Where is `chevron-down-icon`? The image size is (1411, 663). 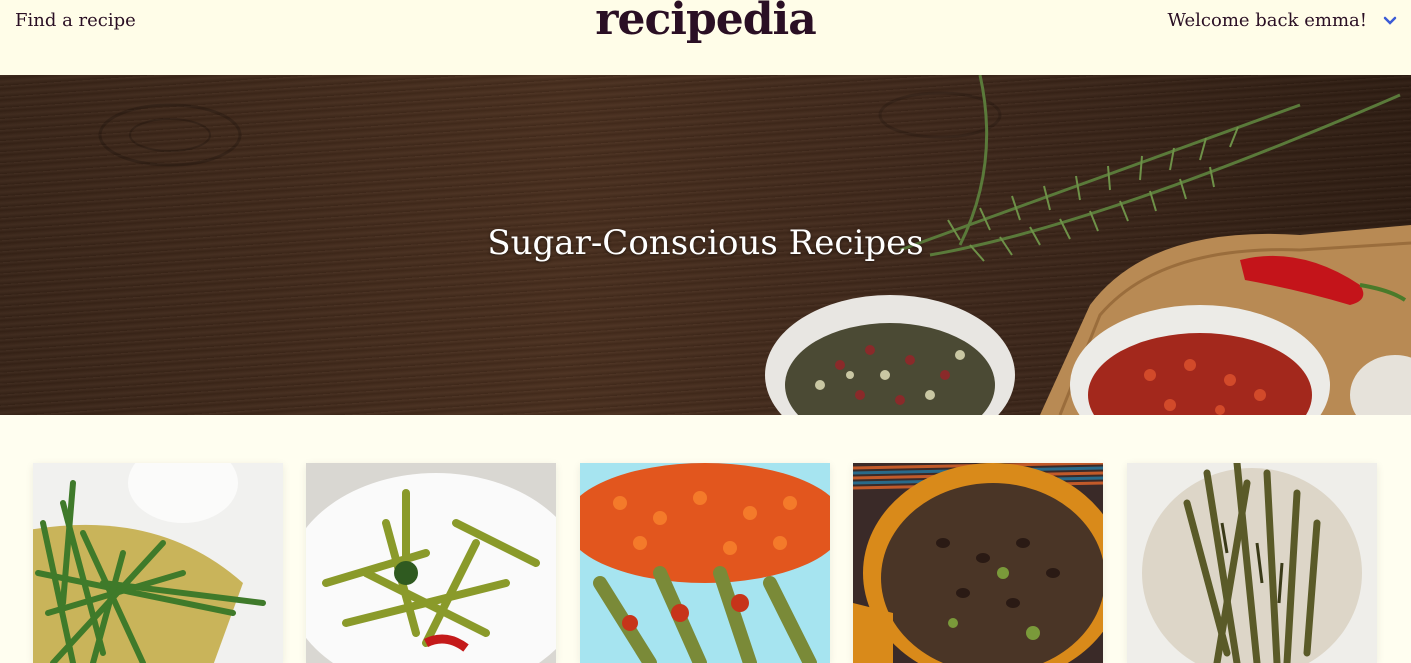 chevron-down-icon is located at coordinates (1390, 21).